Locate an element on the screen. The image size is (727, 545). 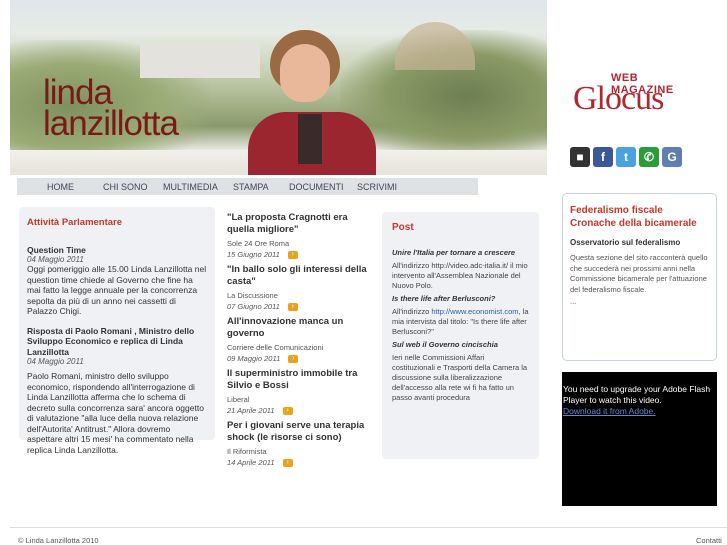
attivita-item2-date: 04 Maggio 2011 is located at coordinates (55, 361).